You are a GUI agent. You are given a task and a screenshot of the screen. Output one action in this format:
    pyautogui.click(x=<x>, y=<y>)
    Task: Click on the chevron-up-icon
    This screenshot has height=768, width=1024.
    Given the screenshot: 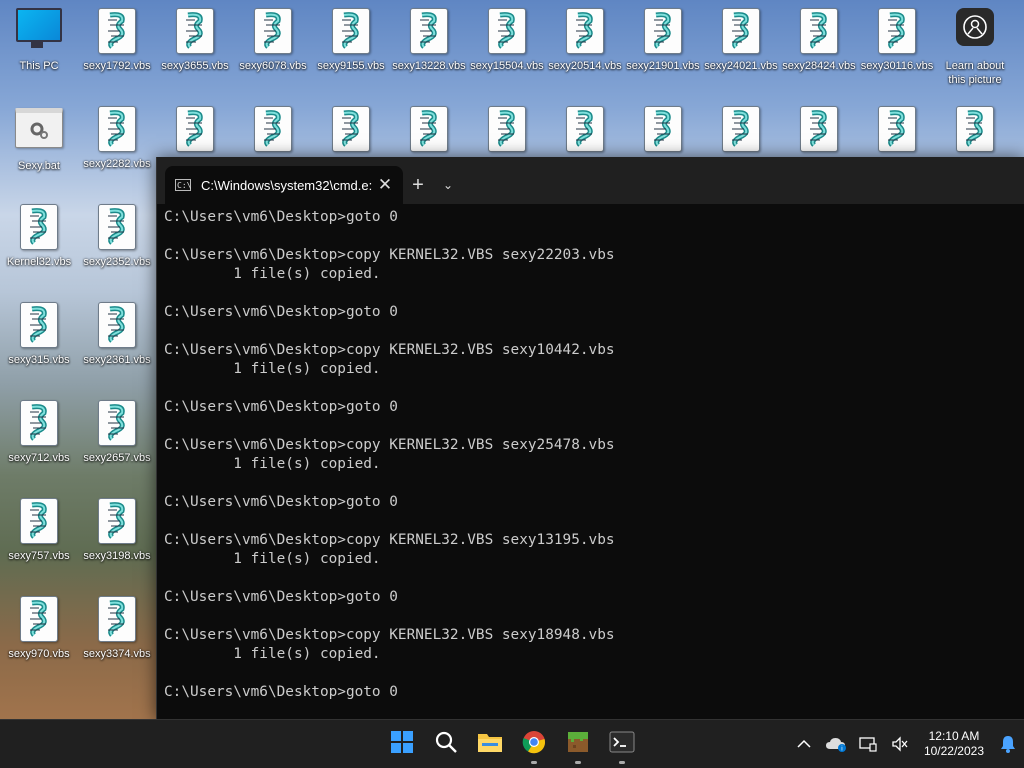 What is the action you would take?
    pyautogui.click(x=804, y=744)
    